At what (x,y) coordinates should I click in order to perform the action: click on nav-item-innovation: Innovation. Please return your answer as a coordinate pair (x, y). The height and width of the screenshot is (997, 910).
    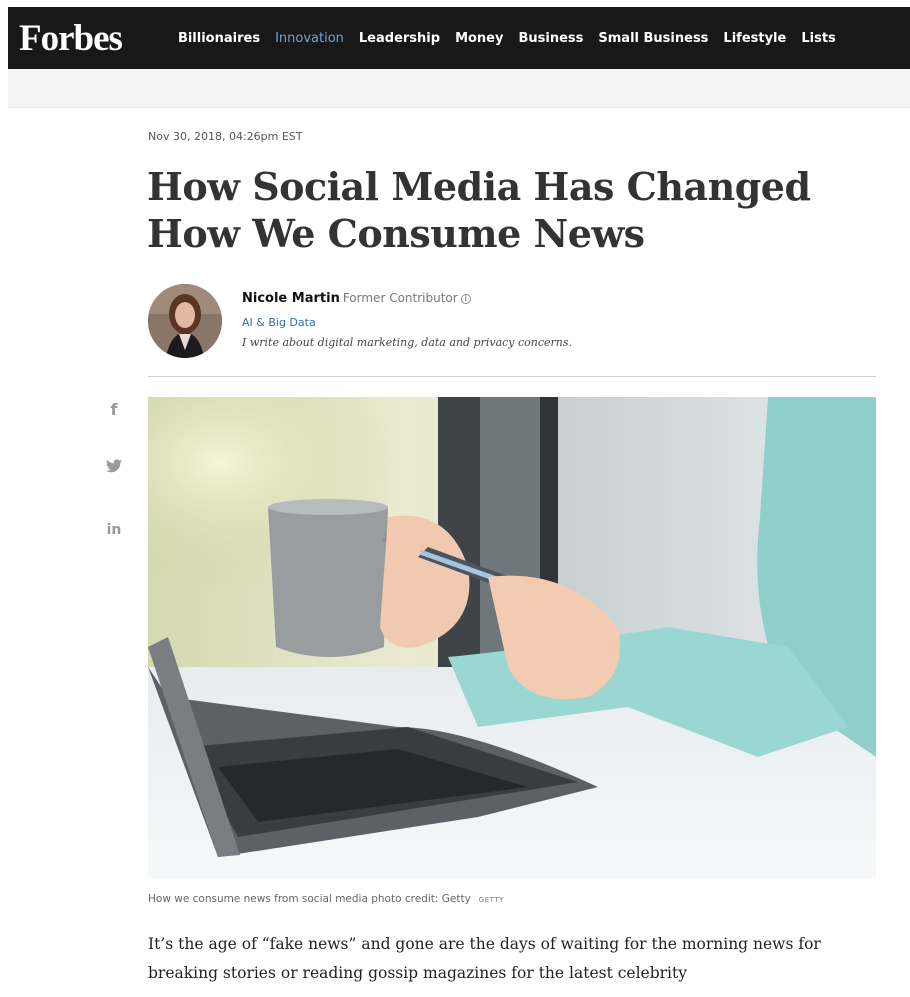
    Looking at the image, I should click on (309, 38).